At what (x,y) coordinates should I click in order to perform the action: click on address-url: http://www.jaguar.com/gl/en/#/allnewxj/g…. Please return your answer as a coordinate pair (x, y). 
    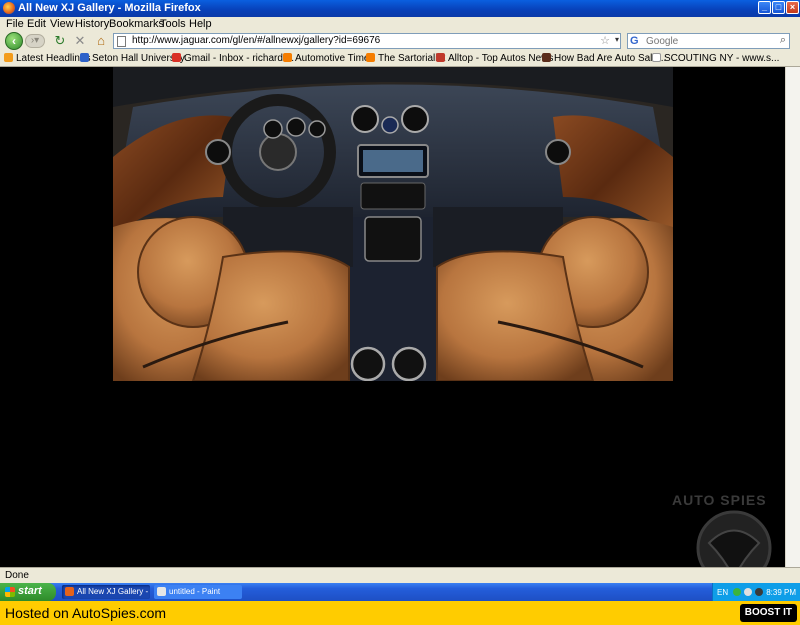
    Looking at the image, I should click on (256, 40).